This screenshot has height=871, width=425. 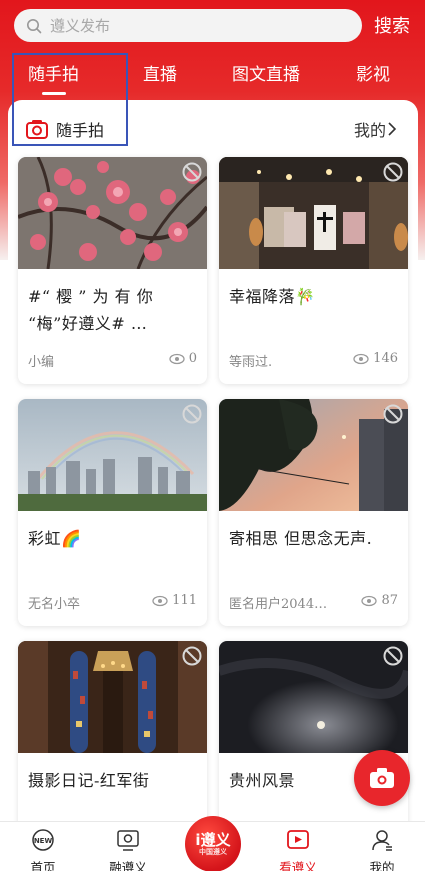 I want to click on post-views: 146, so click(x=375, y=358).